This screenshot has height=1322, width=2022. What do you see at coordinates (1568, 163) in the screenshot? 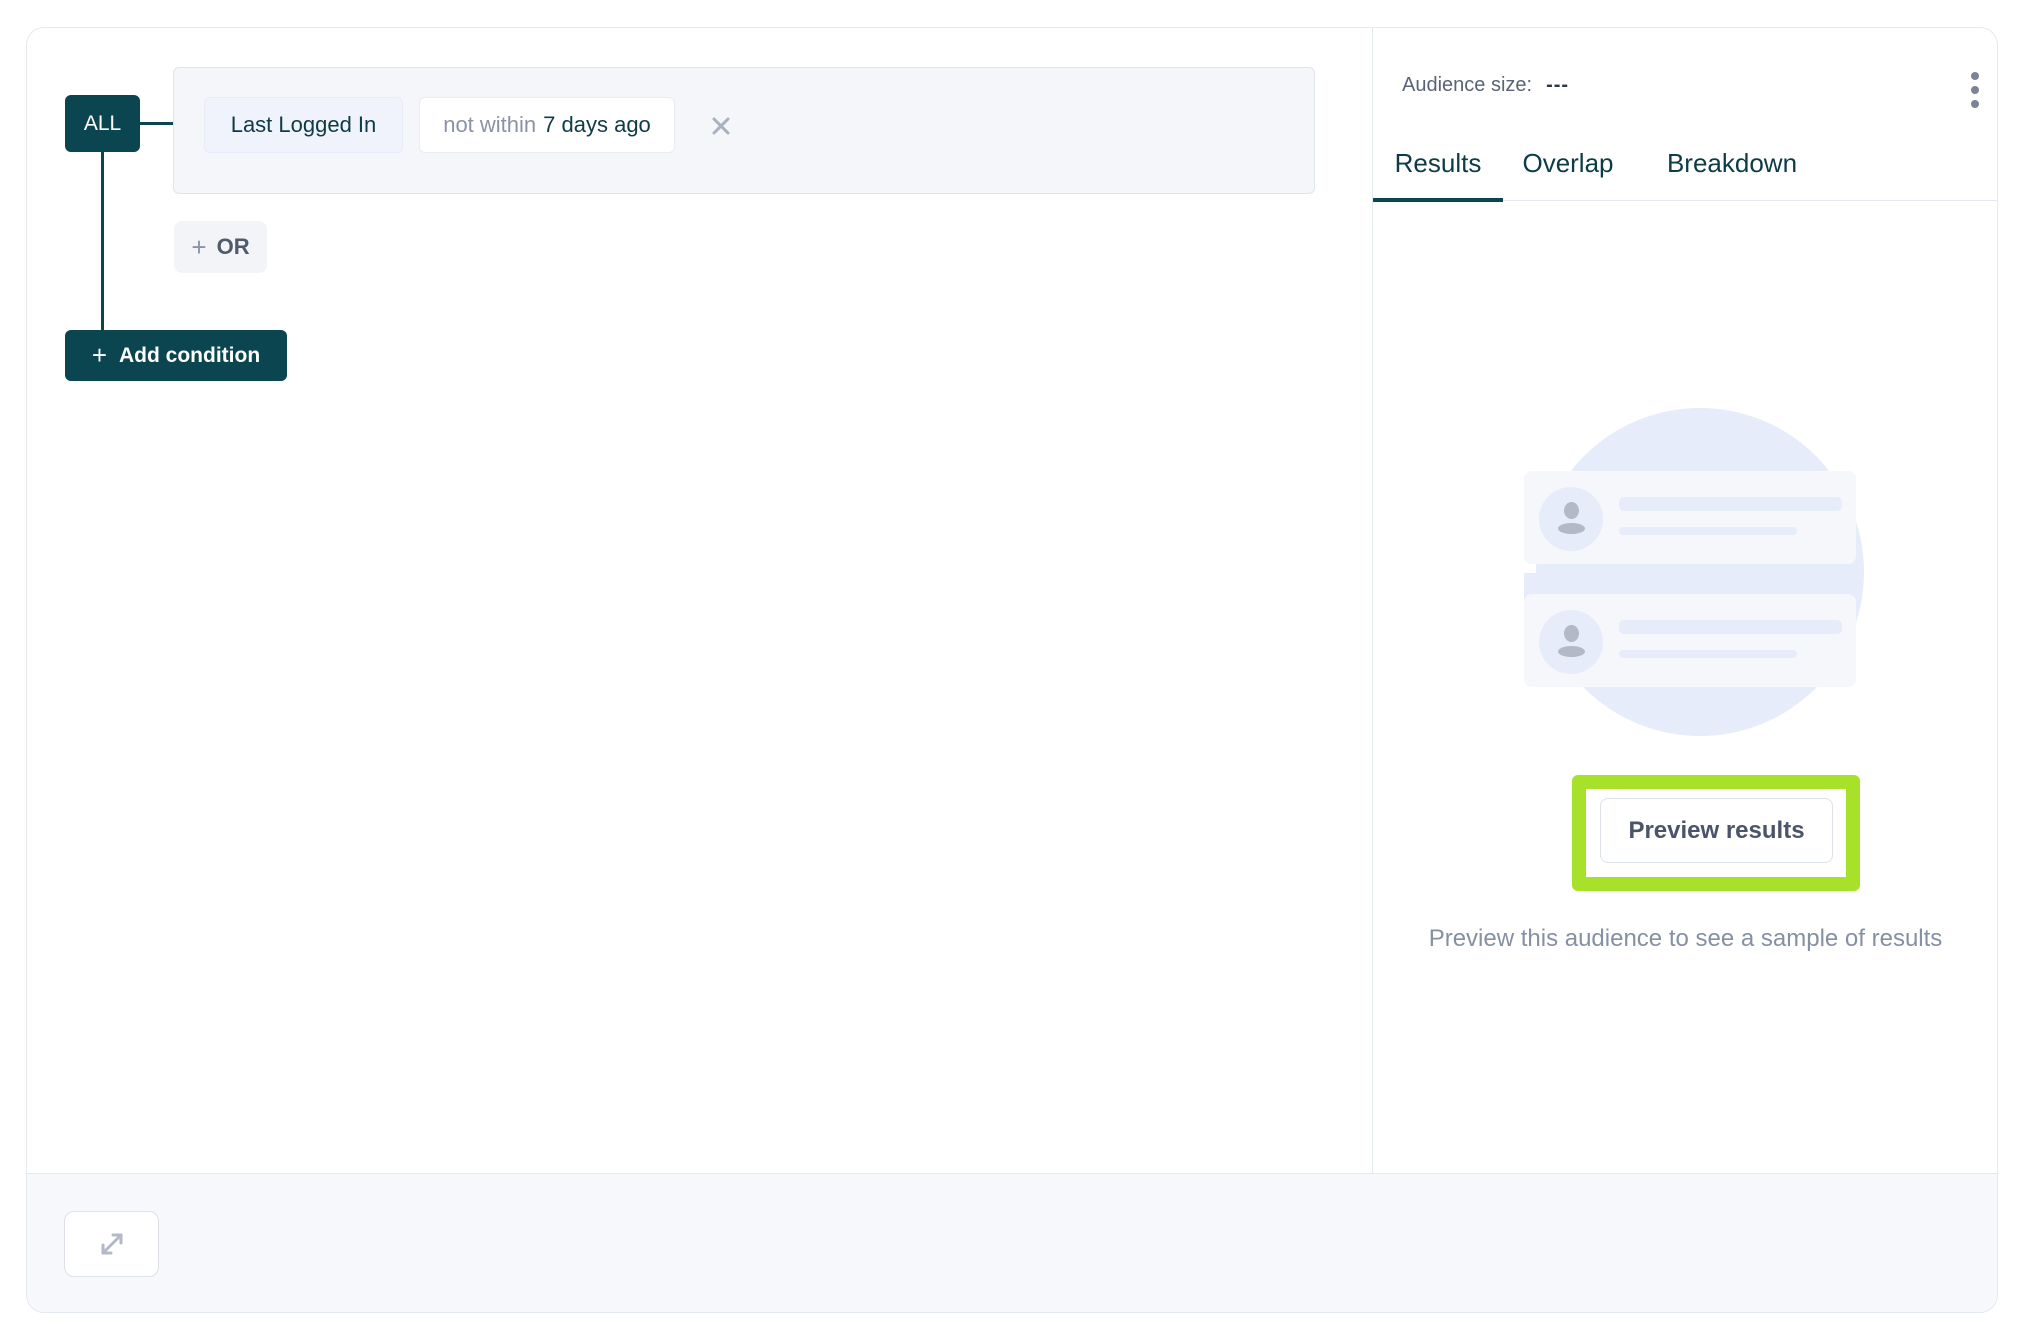
I see `tab-overlap-label: Overlap` at bounding box center [1568, 163].